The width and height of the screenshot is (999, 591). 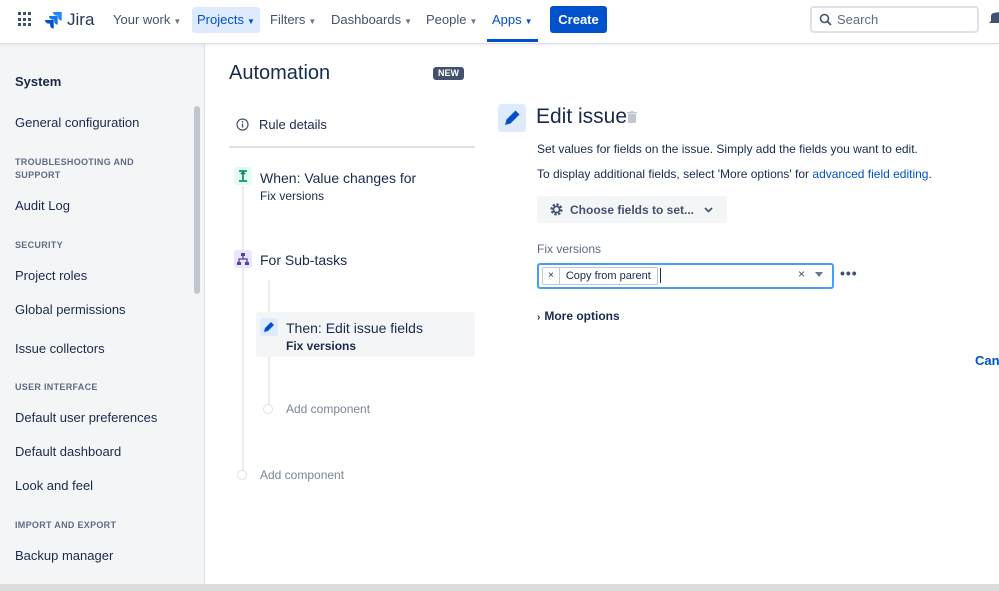 I want to click on sidebar-heading-user-interface: USER INTERFACE, so click(x=56, y=387).